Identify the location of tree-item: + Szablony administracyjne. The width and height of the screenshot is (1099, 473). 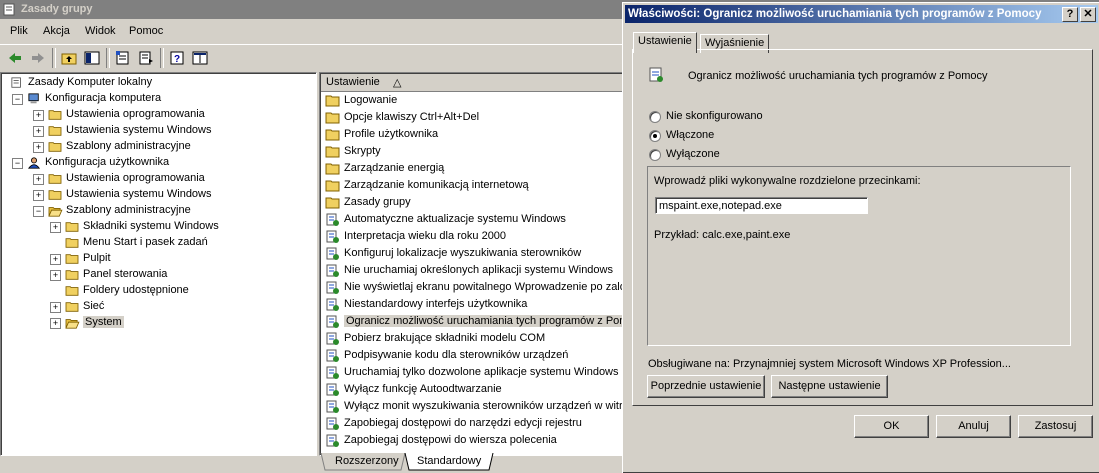
(156, 147).